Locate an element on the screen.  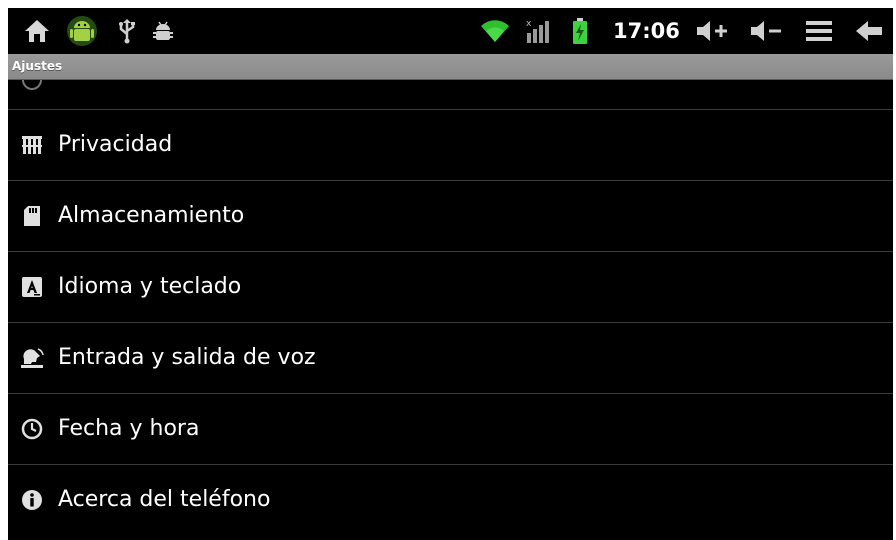
svg-text: x is located at coordinates (529, 24).